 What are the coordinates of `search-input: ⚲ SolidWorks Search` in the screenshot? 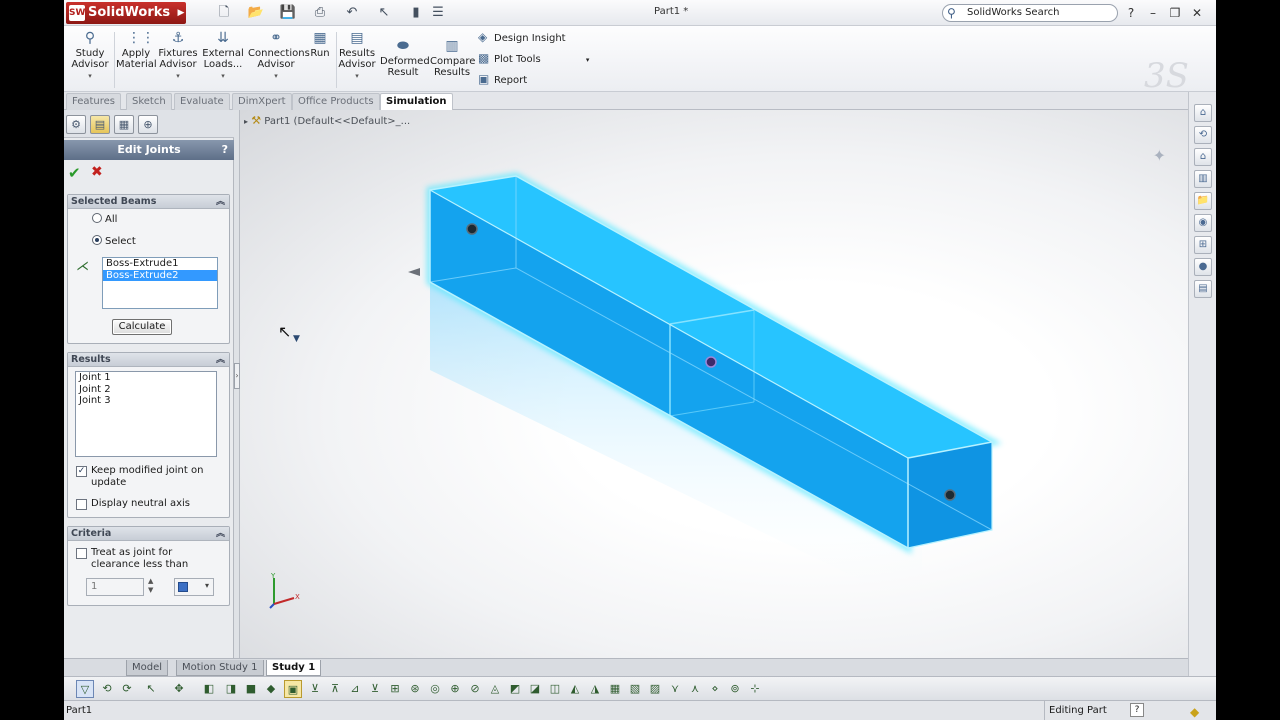 It's located at (1030, 13).